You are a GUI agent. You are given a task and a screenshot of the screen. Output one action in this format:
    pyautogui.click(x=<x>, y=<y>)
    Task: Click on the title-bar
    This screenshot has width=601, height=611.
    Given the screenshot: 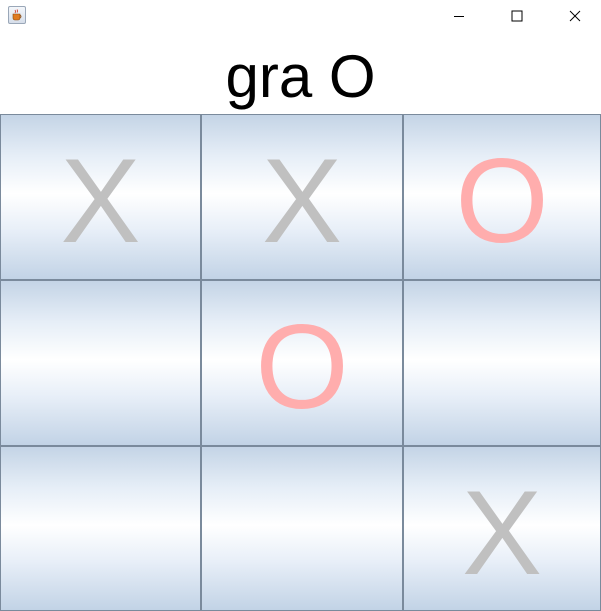 What is the action you would take?
    pyautogui.click(x=300, y=16)
    